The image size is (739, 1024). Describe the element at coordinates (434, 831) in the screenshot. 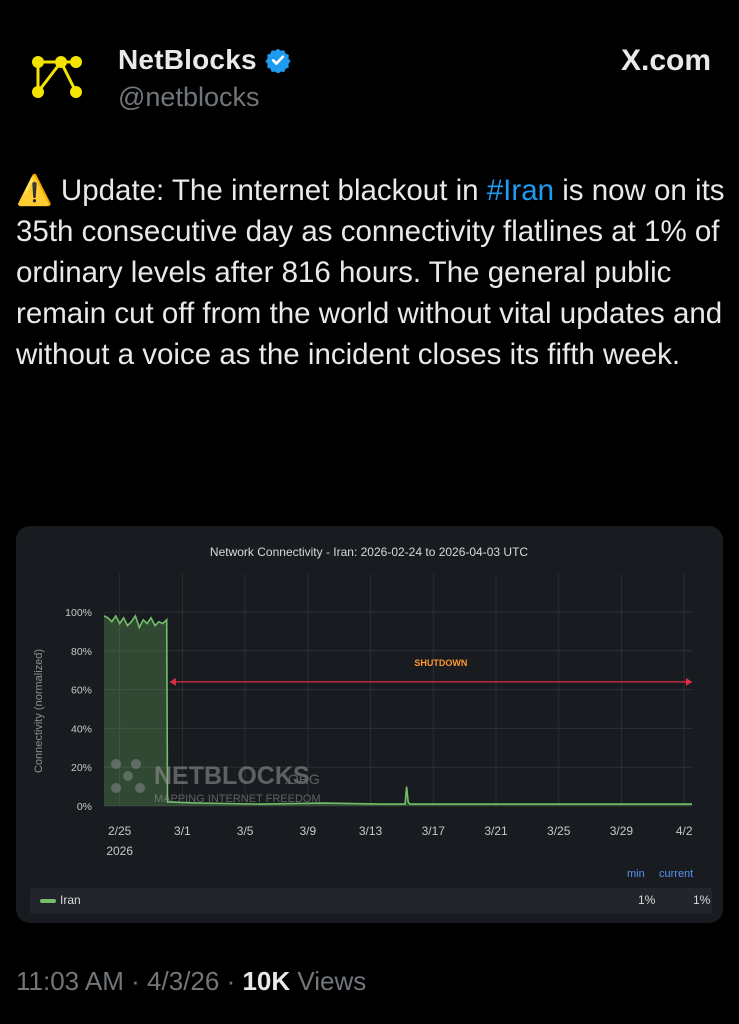

I see `x-tick-label: 3/17` at that location.